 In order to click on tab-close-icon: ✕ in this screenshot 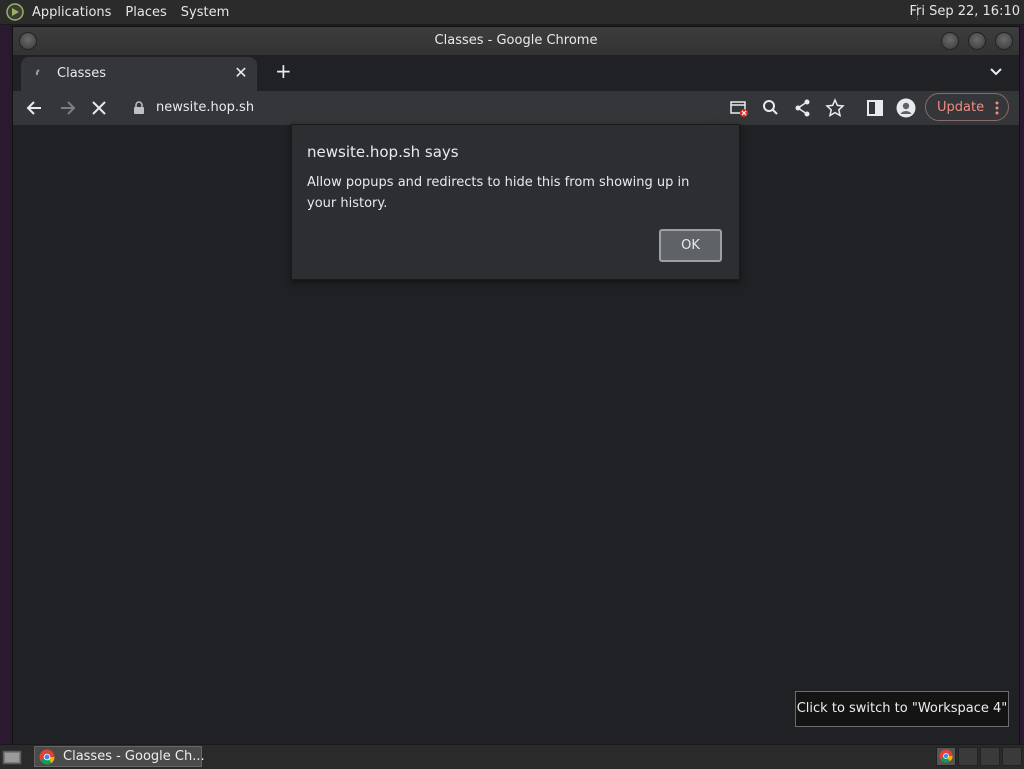, I will do `click(241, 73)`.